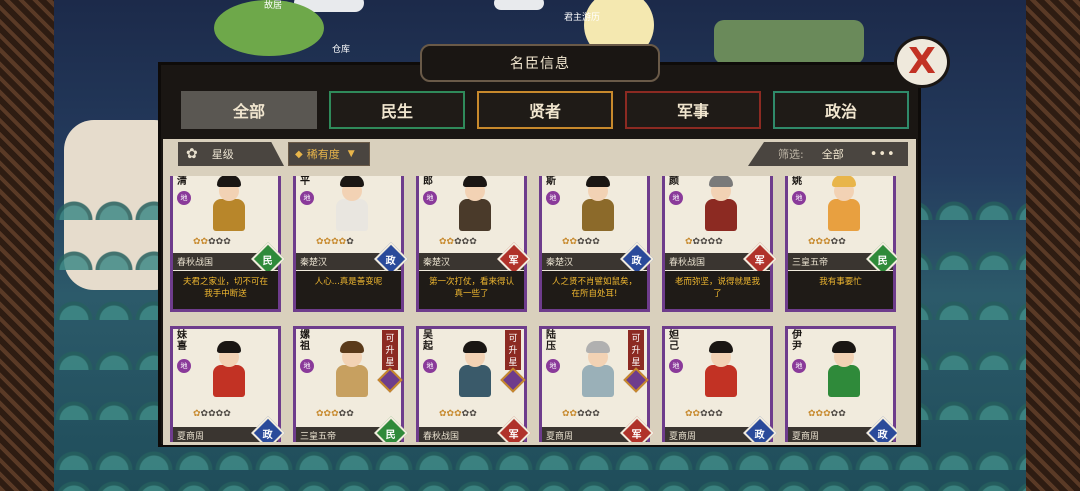 The width and height of the screenshot is (1080, 491). What do you see at coordinates (841, 110) in the screenshot?
I see `tab-politics: 政治` at bounding box center [841, 110].